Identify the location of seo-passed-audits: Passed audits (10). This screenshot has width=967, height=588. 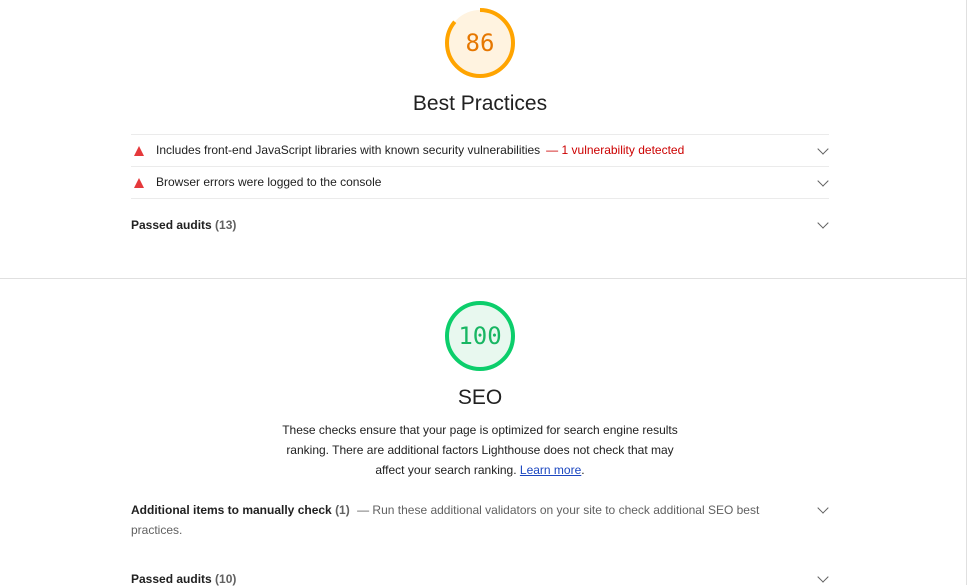
(480, 579).